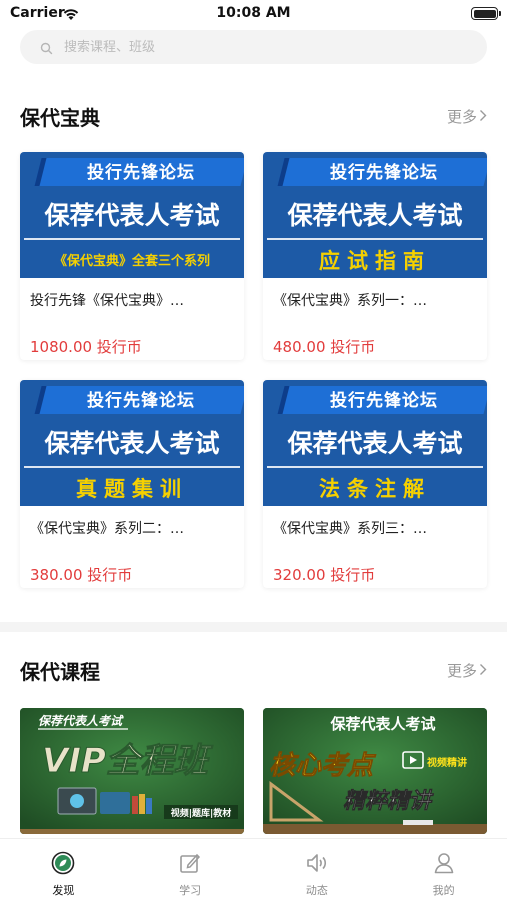 The height and width of the screenshot is (900, 507). Describe the element at coordinates (447, 762) in the screenshot. I see `course-tag: 视频精讲` at that location.